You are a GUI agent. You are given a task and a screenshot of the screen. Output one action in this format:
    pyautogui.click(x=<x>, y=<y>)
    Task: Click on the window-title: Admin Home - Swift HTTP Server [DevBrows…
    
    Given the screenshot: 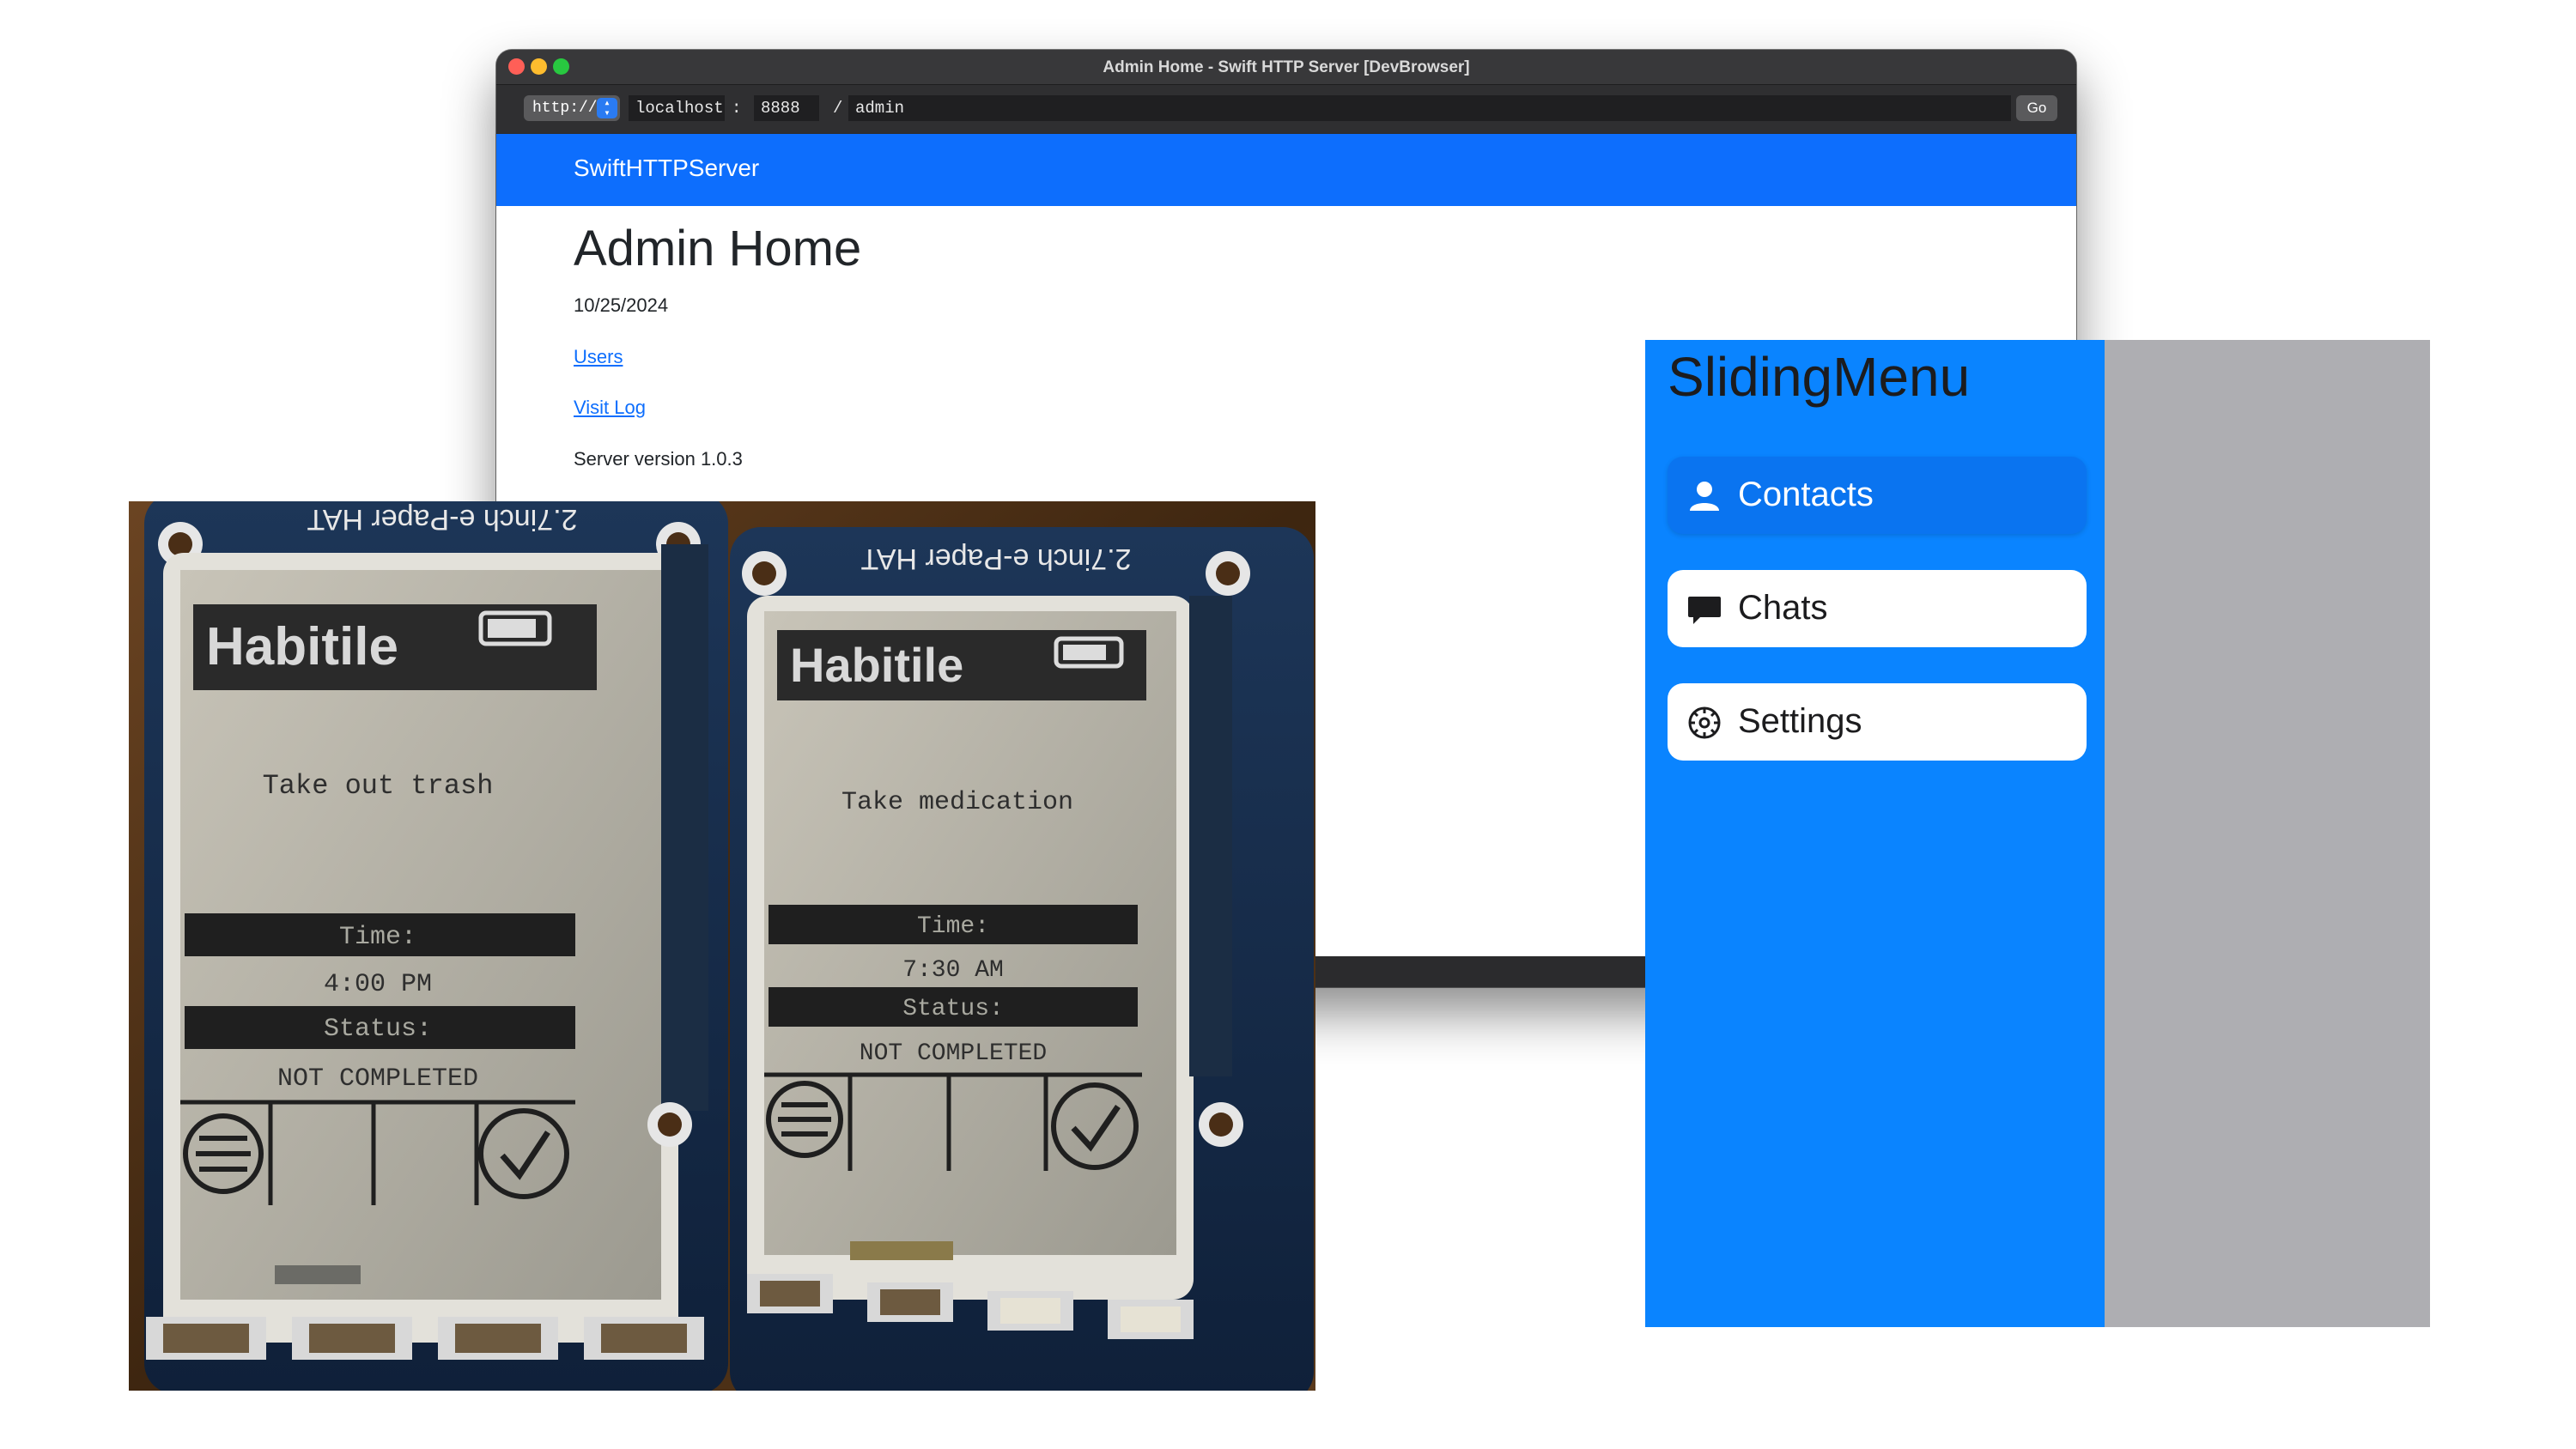 What is the action you would take?
    pyautogui.click(x=1287, y=67)
    